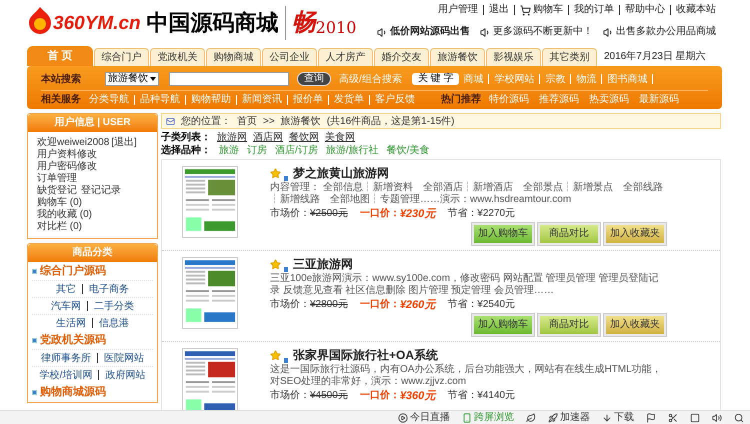 The image size is (750, 424). What do you see at coordinates (304, 23) in the screenshot?
I see `banner-calligraphy: 畅` at bounding box center [304, 23].